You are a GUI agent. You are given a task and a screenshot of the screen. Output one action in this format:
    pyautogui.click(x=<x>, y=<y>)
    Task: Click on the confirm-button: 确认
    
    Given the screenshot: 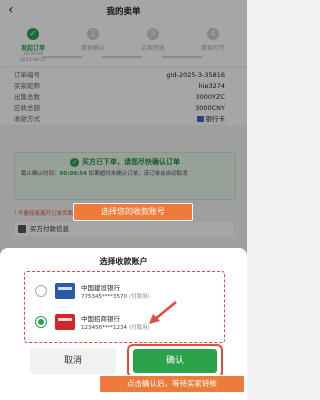 What is the action you would take?
    pyautogui.click(x=175, y=361)
    